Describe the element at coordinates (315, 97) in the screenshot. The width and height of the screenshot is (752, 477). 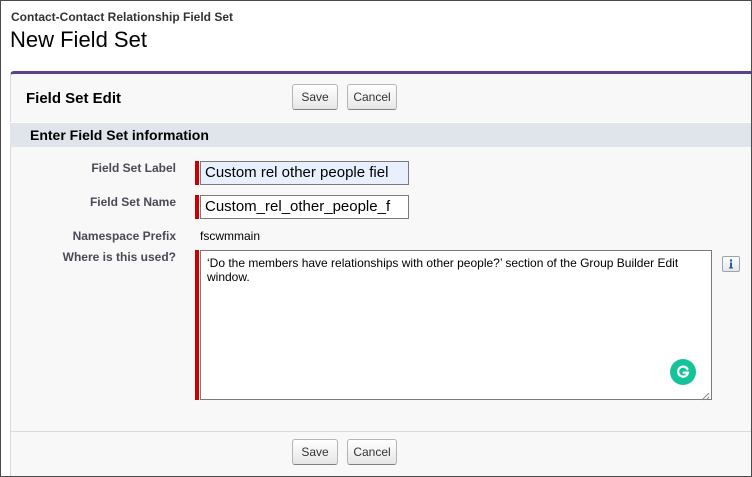
I see `save-button-top: Save` at that location.